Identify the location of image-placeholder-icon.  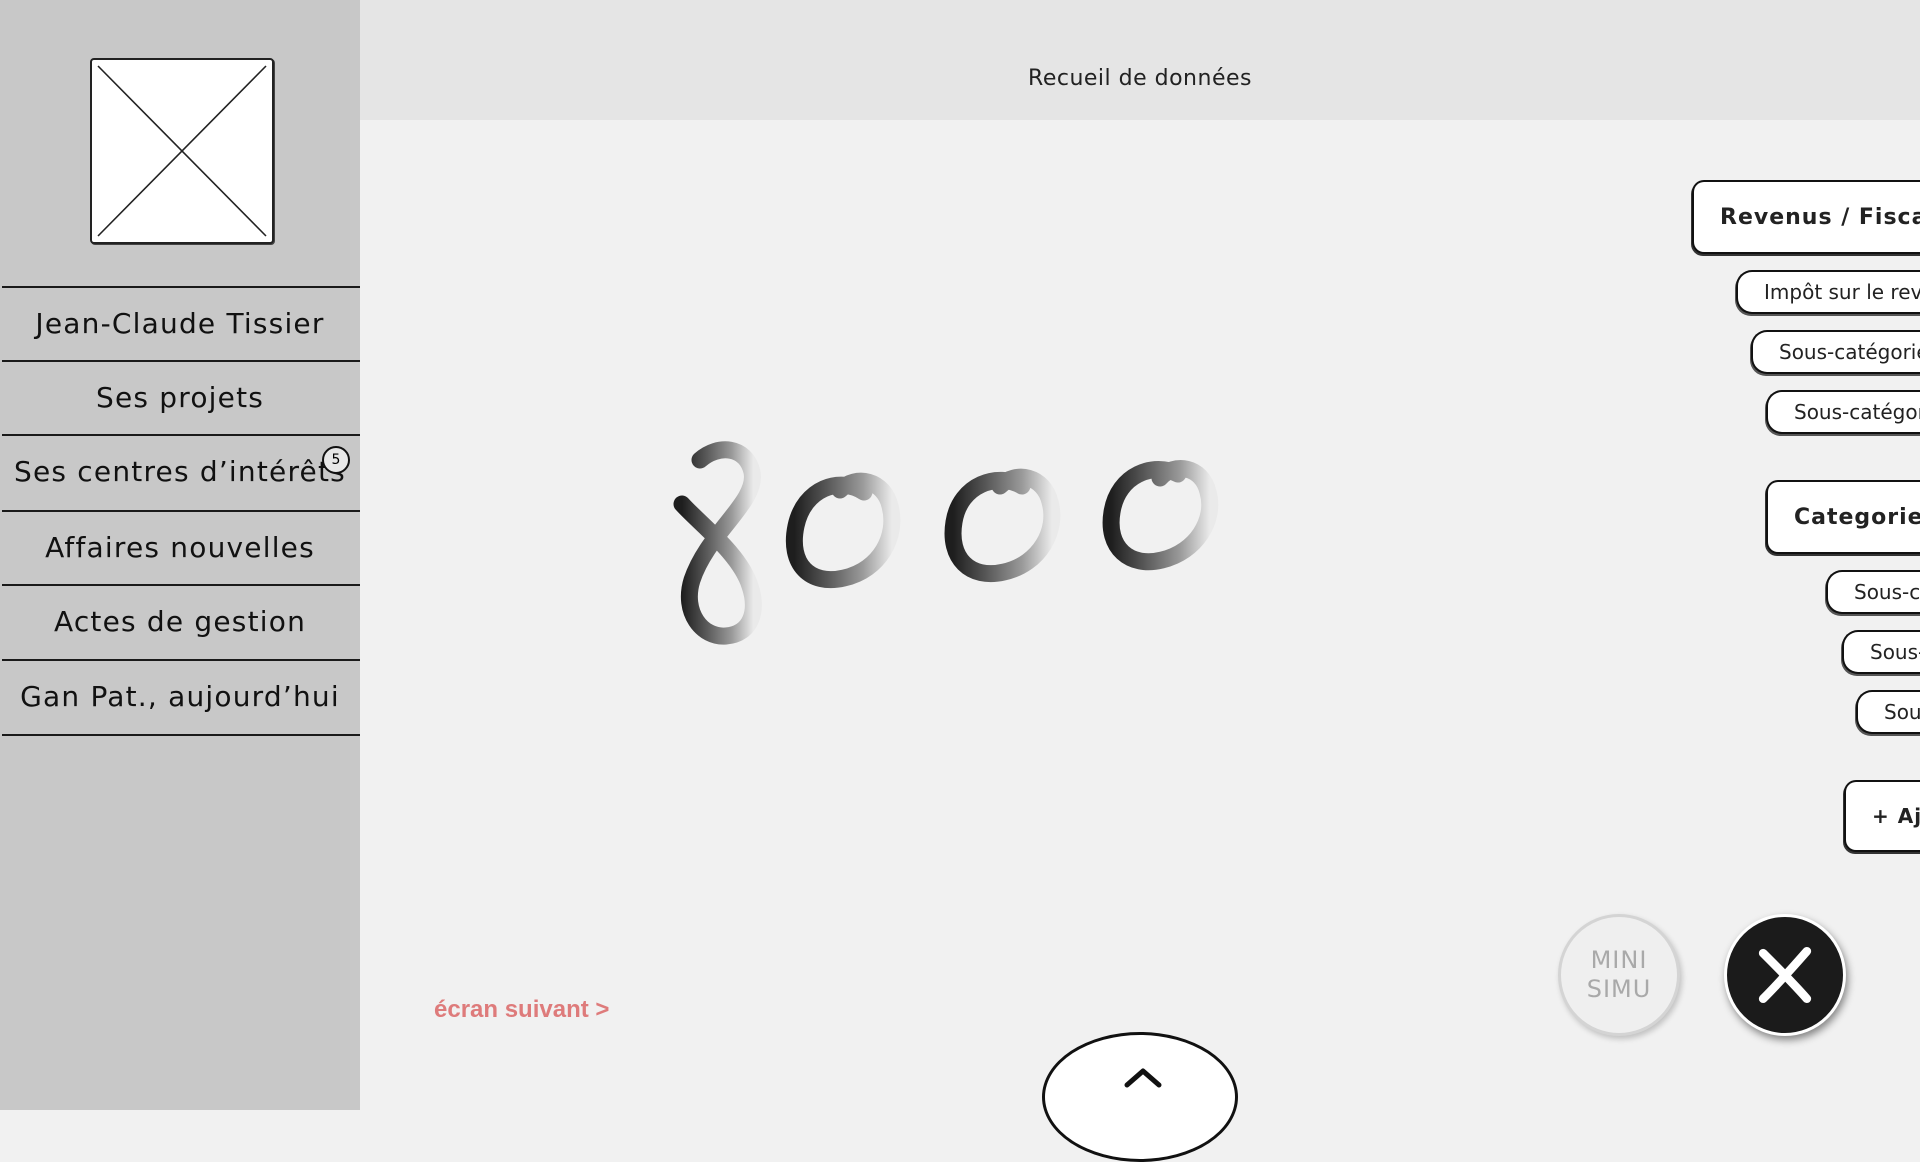
(182, 151).